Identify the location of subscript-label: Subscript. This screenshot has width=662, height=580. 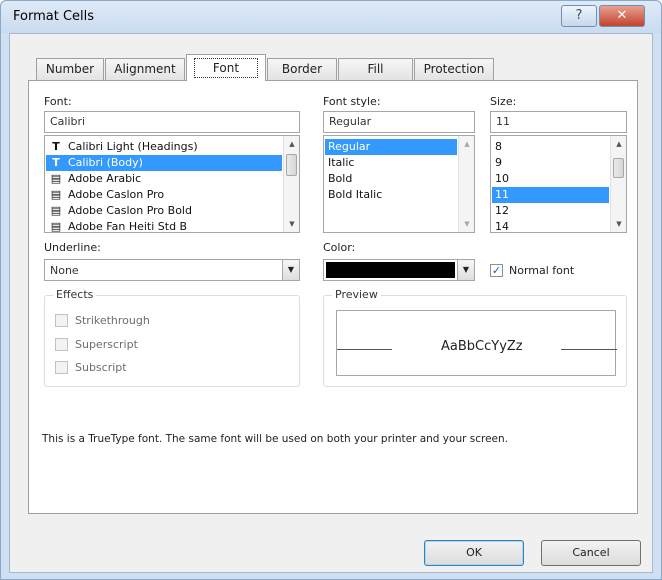
(101, 367).